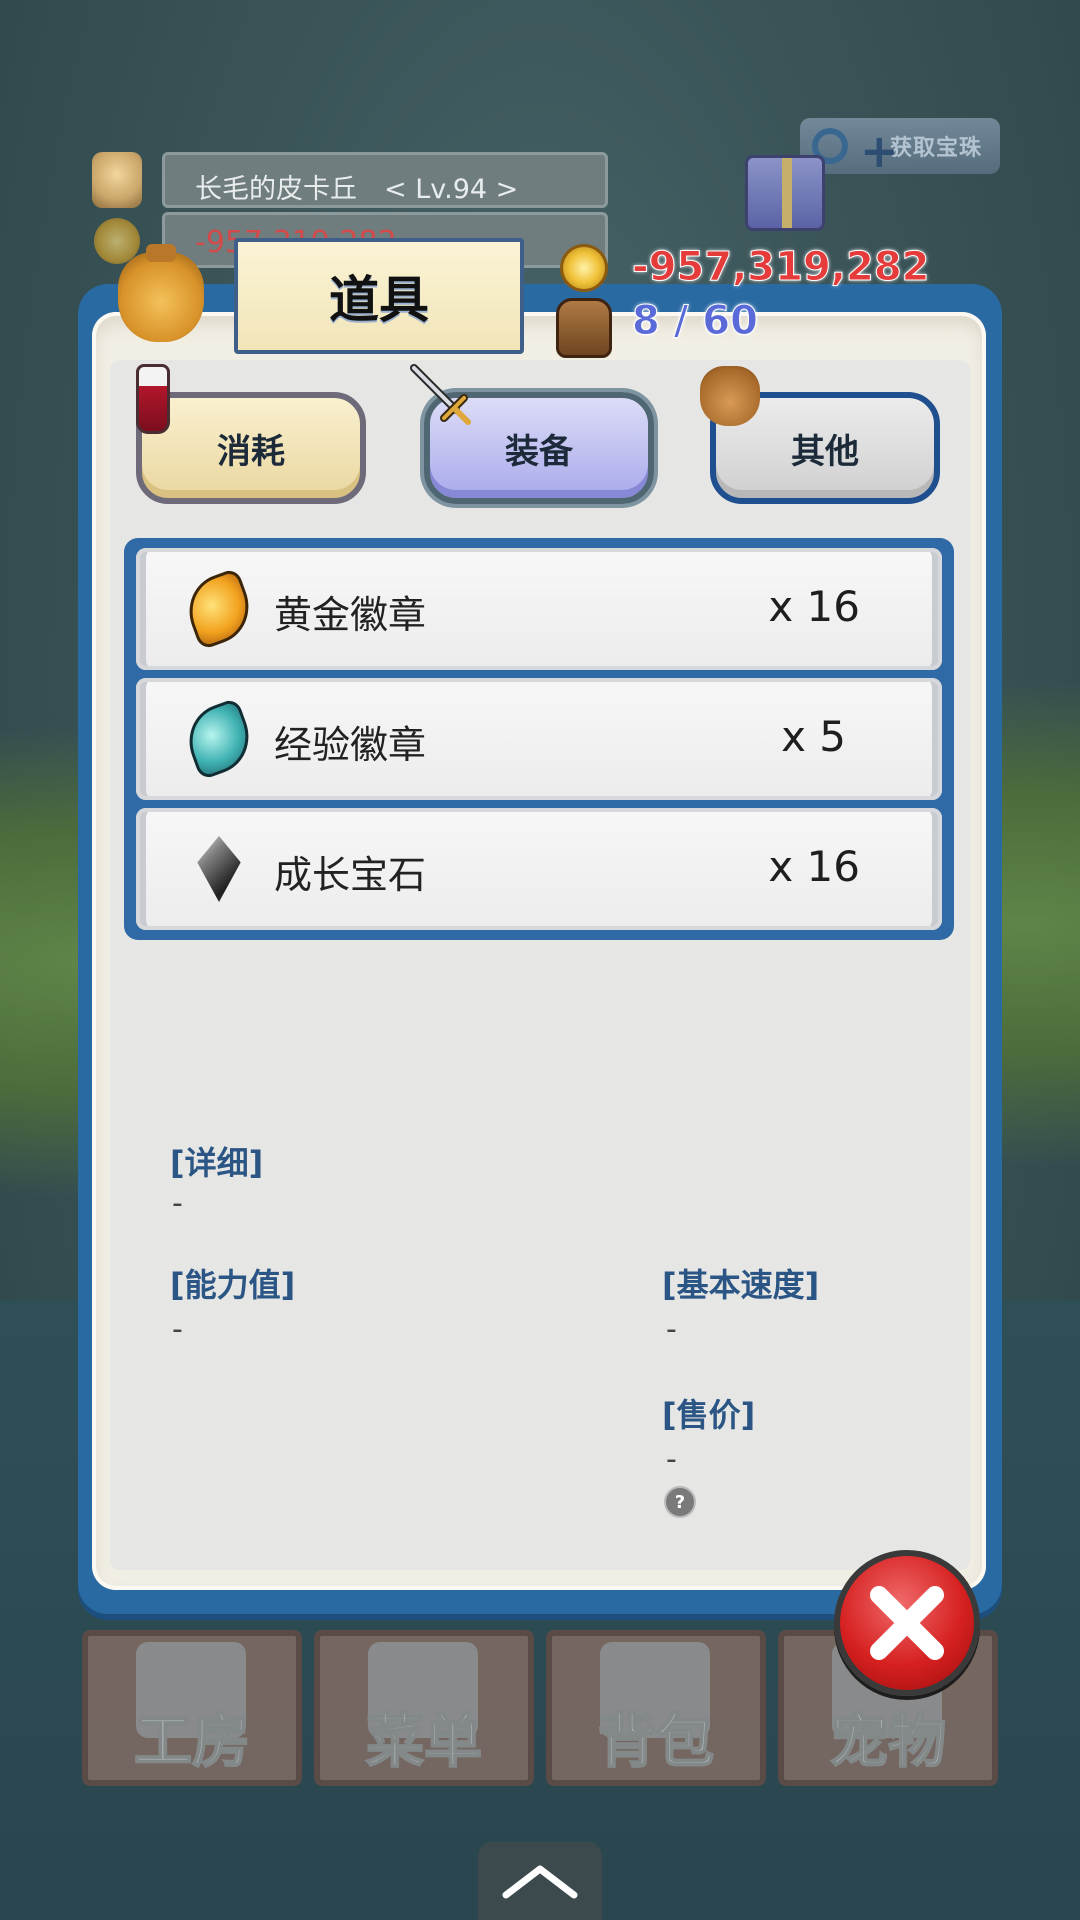 Image resolution: width=1080 pixels, height=1920 pixels. I want to click on chevron-up-icon, so click(540, 1882).